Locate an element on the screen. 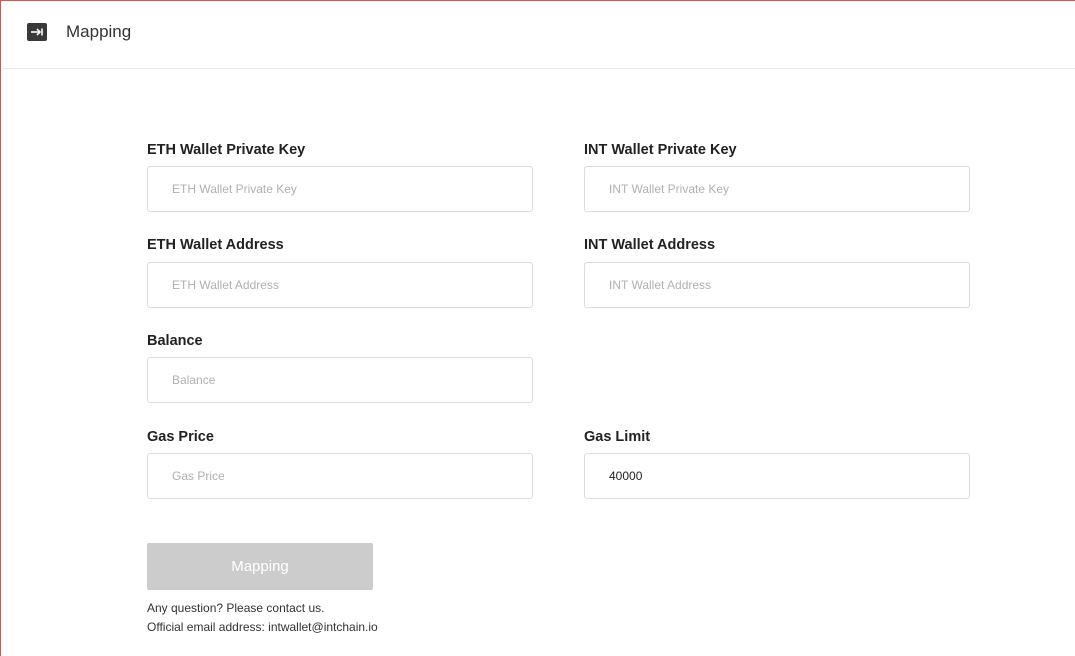  int-private-key-label: INT Wallet Private Key is located at coordinates (660, 150).